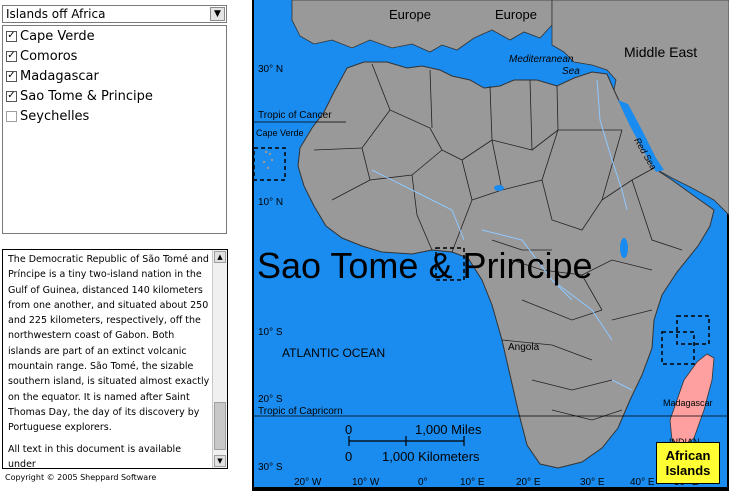 This screenshot has height=491, width=729. Describe the element at coordinates (280, 133) in the screenshot. I see `label-cape-verde: Cape Verde` at that location.